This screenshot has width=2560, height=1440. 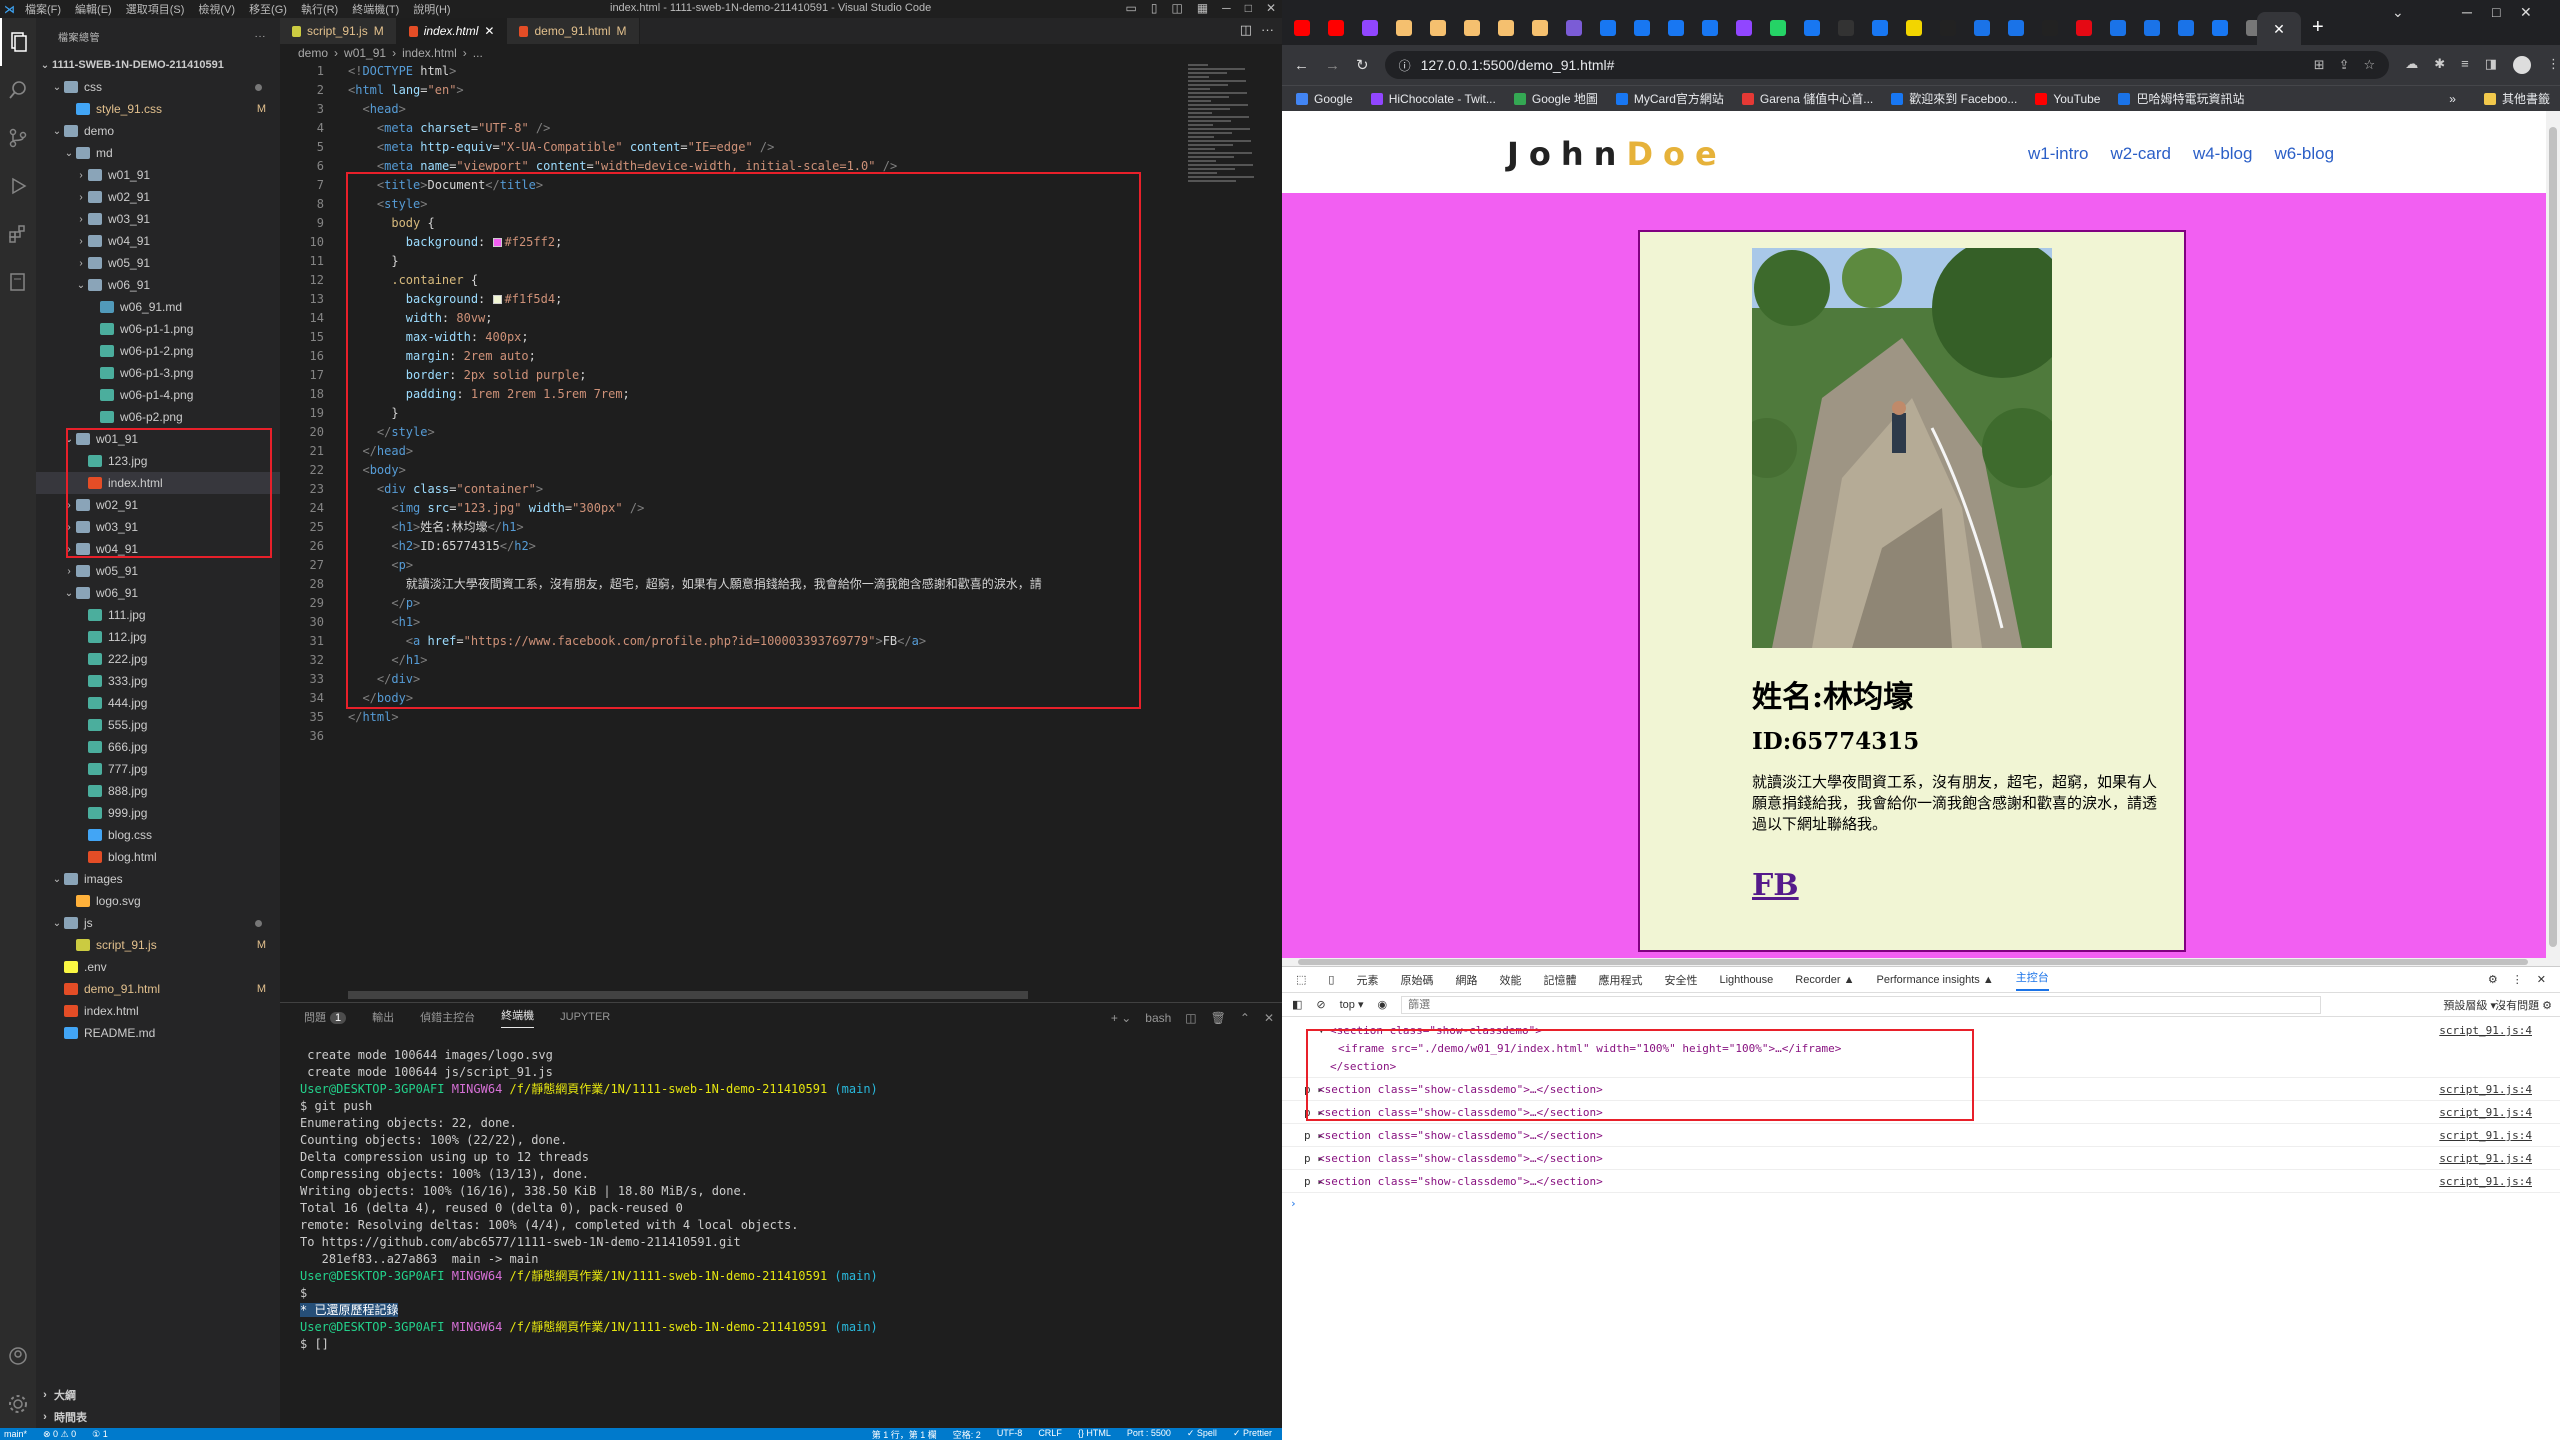 I want to click on menu-item: 終端機(T), so click(x=375, y=9).